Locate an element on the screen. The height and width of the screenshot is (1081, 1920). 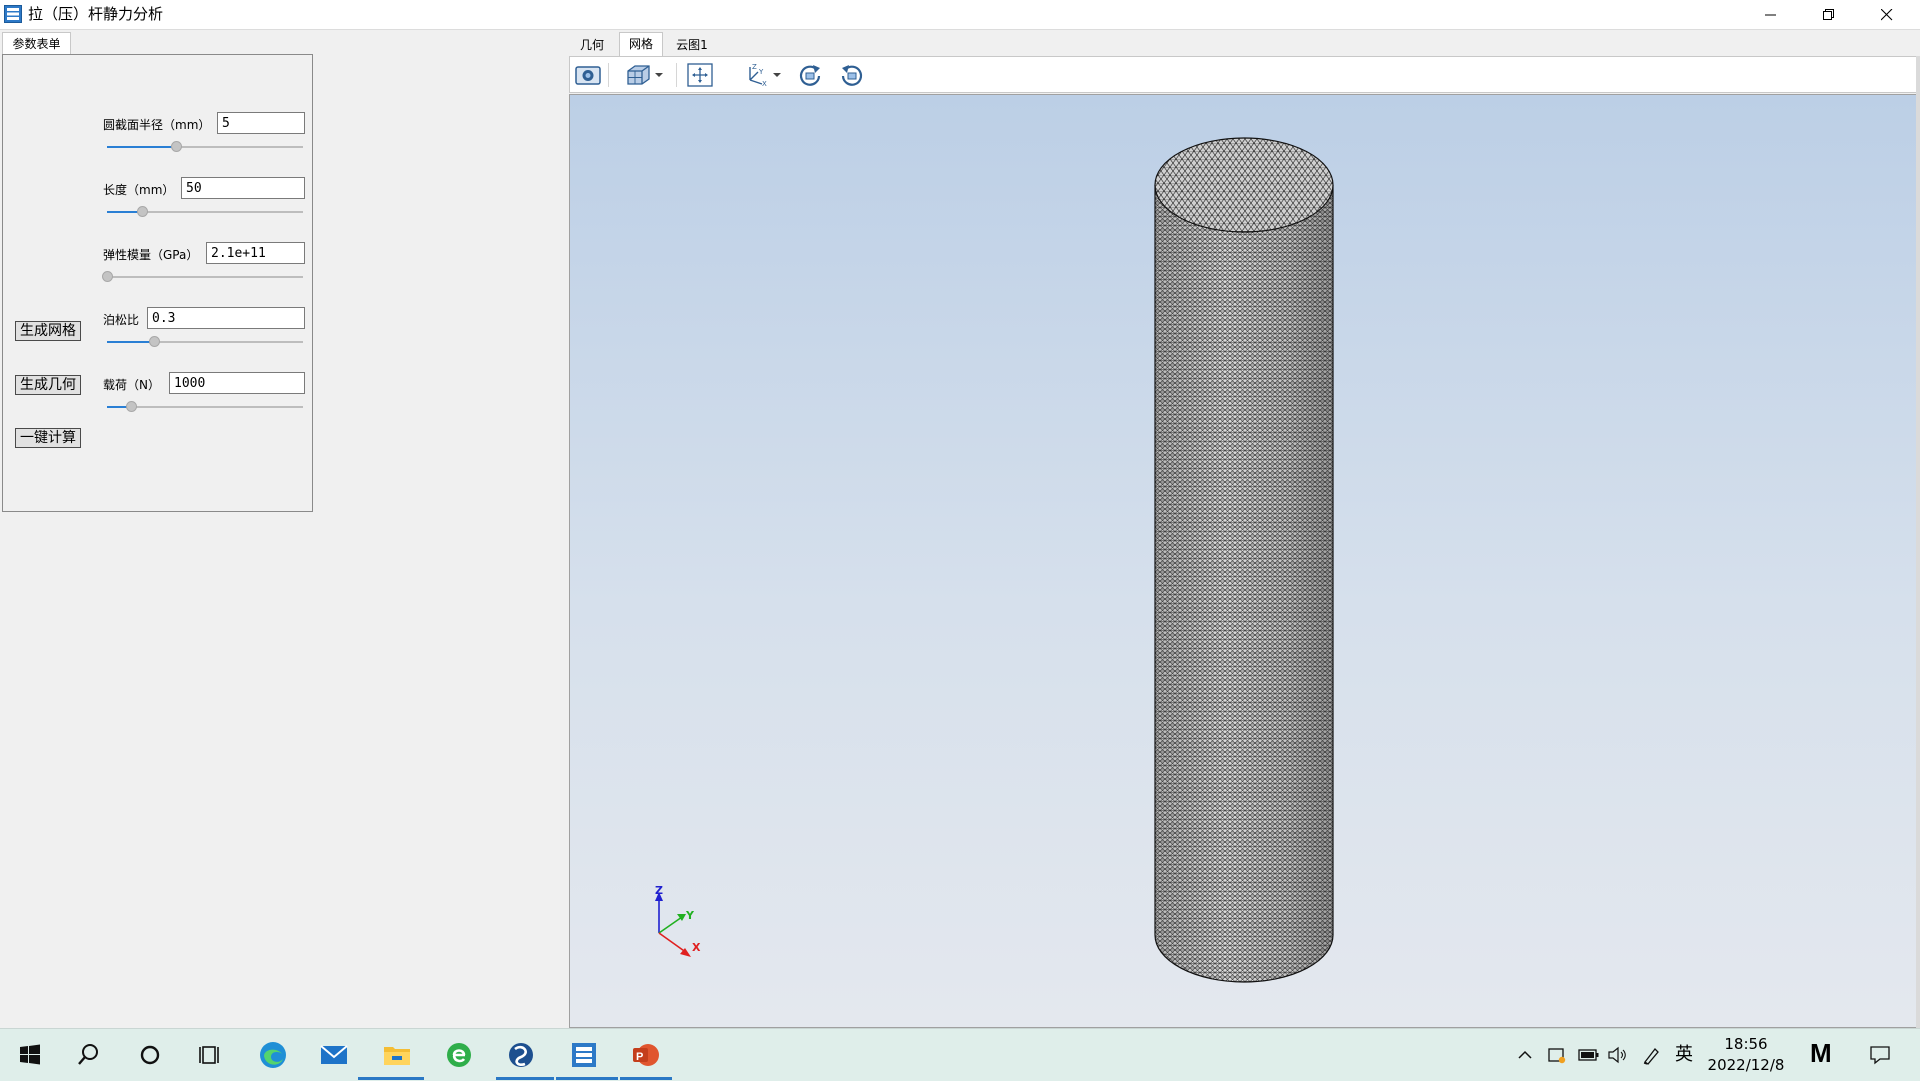
load-label: 载荷（N） is located at coordinates (131, 385).